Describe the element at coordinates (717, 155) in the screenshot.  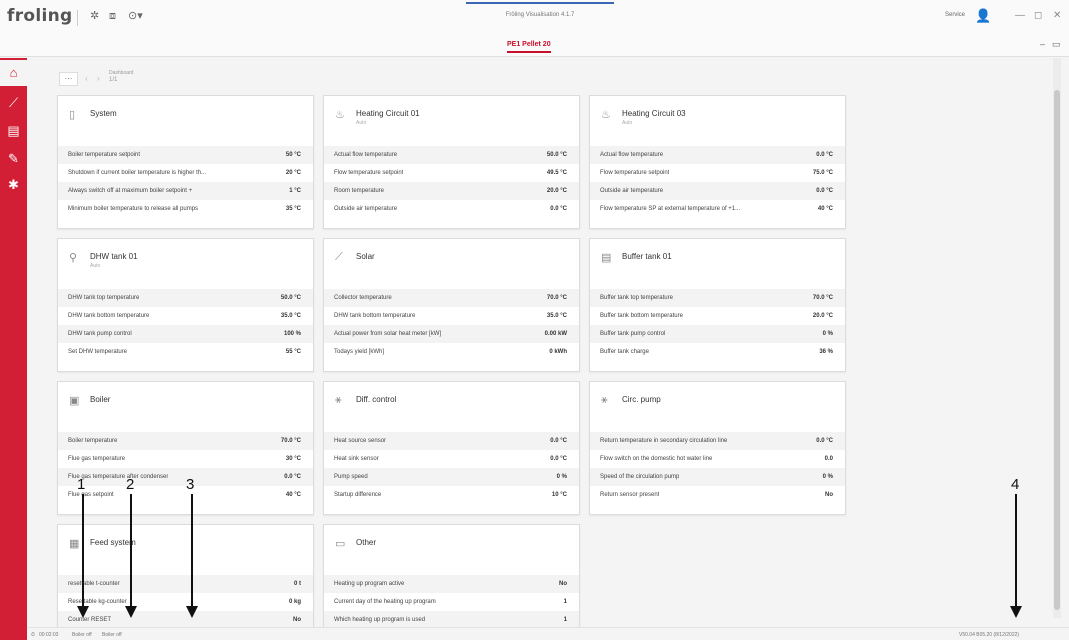
I see `table-row: Actual flow temperature 0.0 °C` at that location.